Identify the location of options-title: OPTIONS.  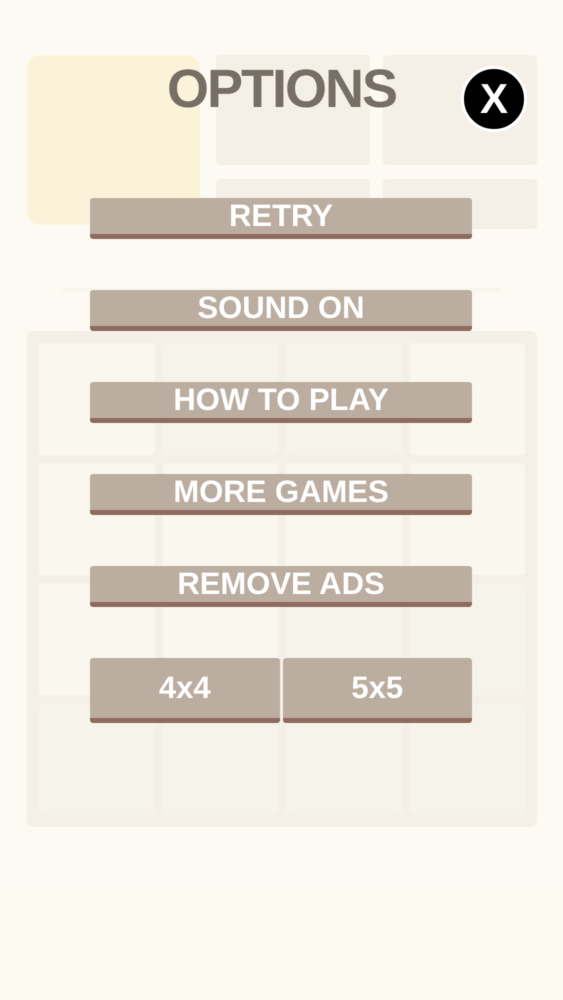
(281, 91).